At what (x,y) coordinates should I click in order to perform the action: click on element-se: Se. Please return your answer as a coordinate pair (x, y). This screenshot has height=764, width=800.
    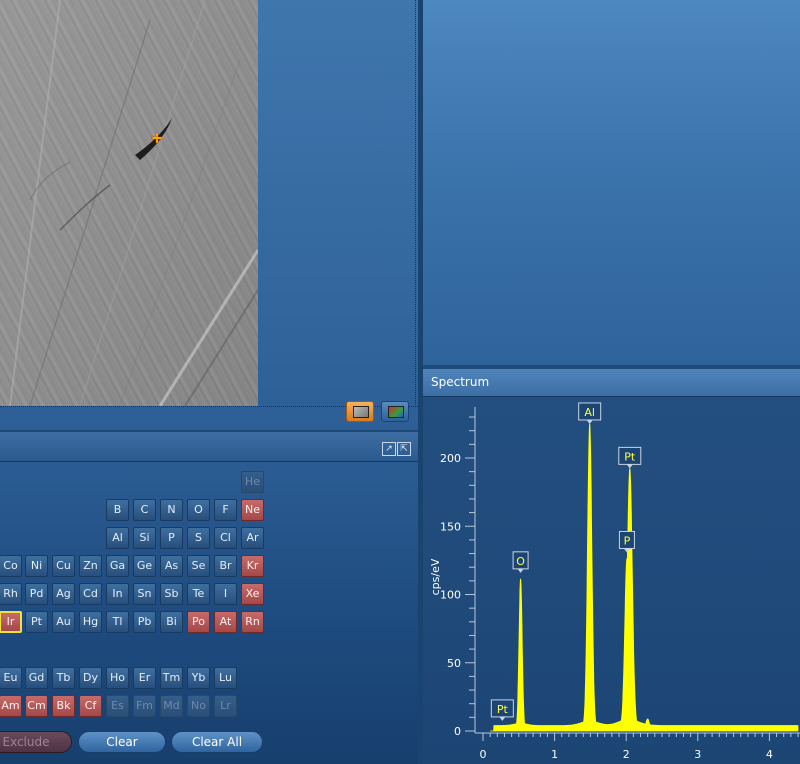
    Looking at the image, I should click on (198, 566).